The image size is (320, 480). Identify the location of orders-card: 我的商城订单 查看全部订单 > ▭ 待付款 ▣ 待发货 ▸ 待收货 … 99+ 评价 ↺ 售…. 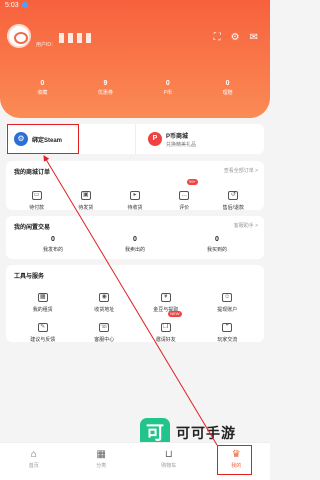
(135, 186).